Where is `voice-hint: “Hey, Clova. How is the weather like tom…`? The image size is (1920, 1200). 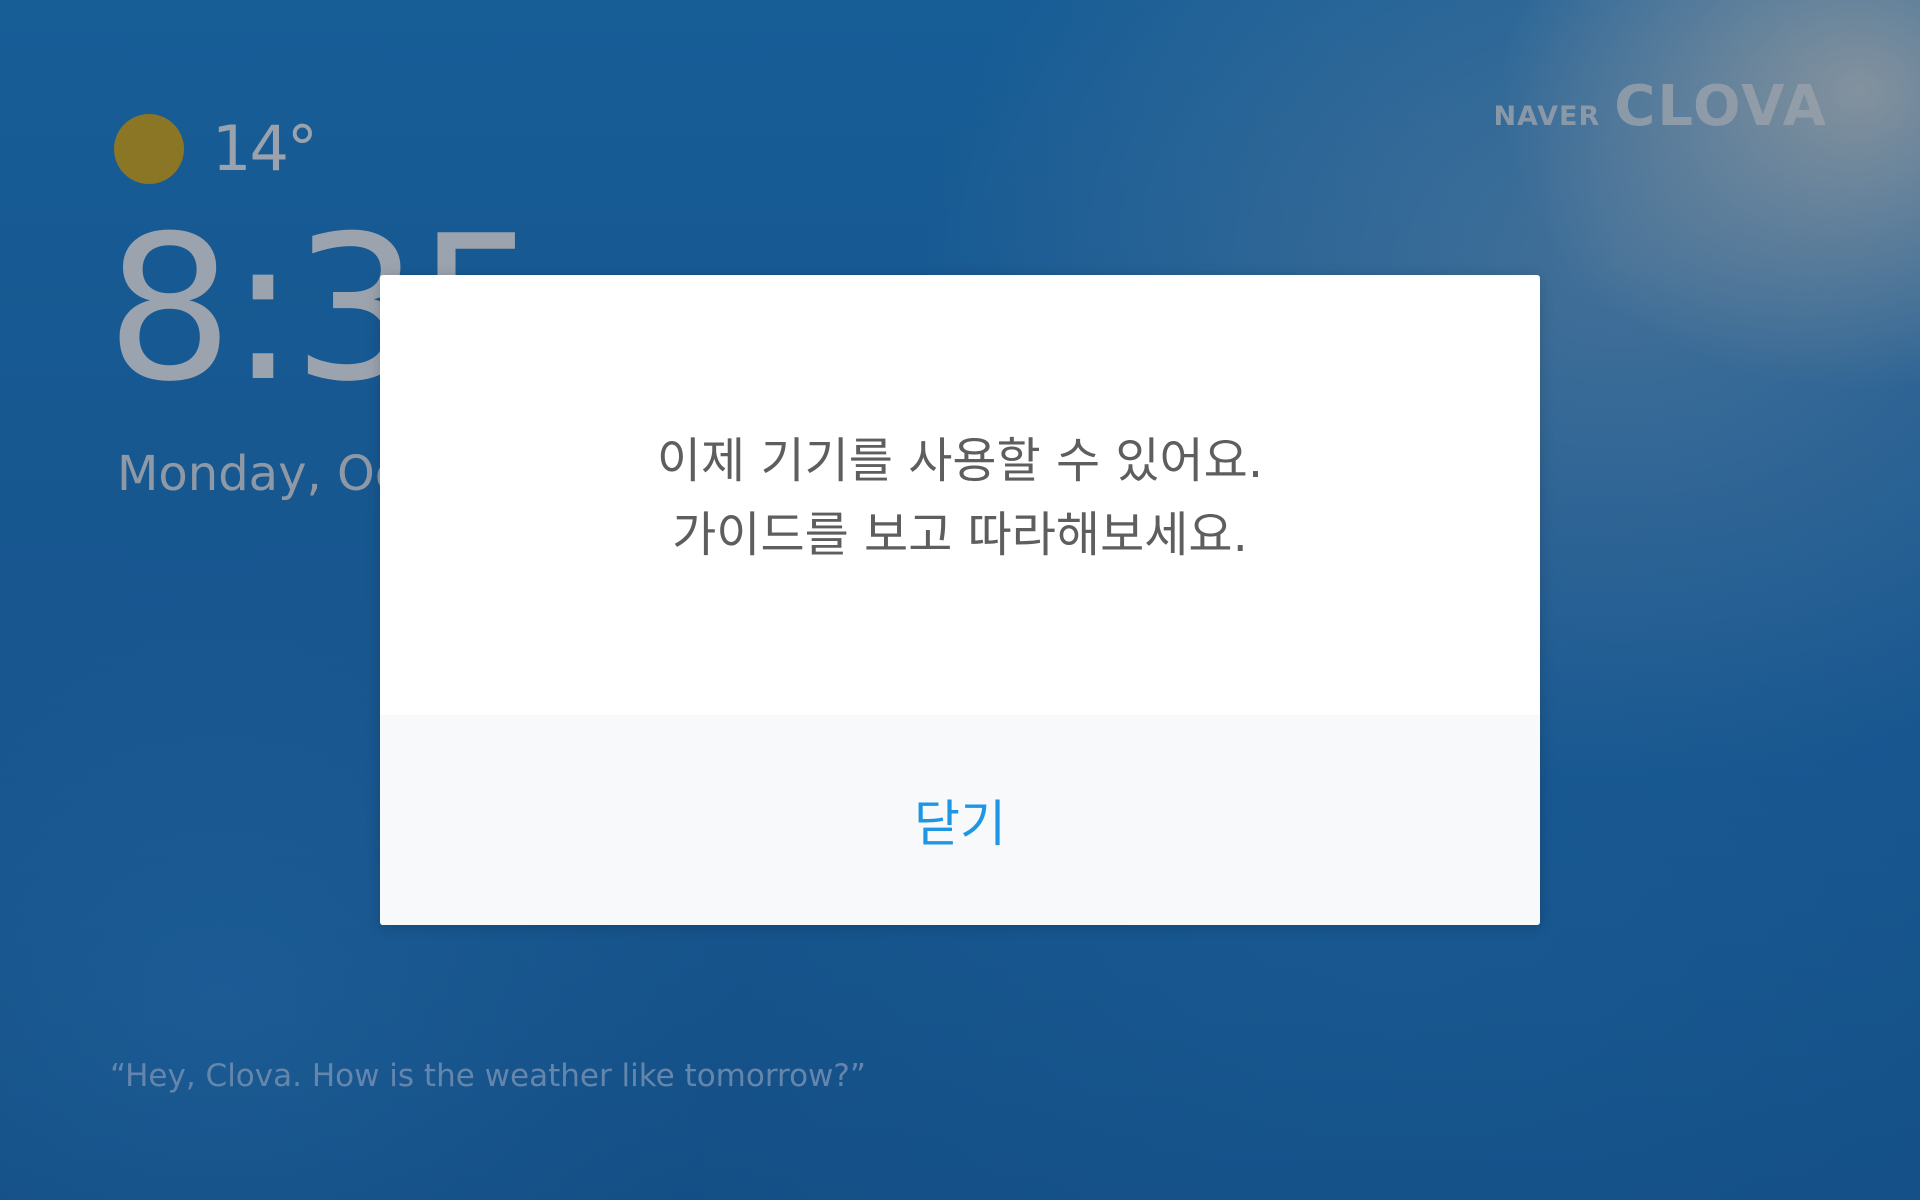 voice-hint: “Hey, Clova. How is the weather like tom… is located at coordinates (488, 1076).